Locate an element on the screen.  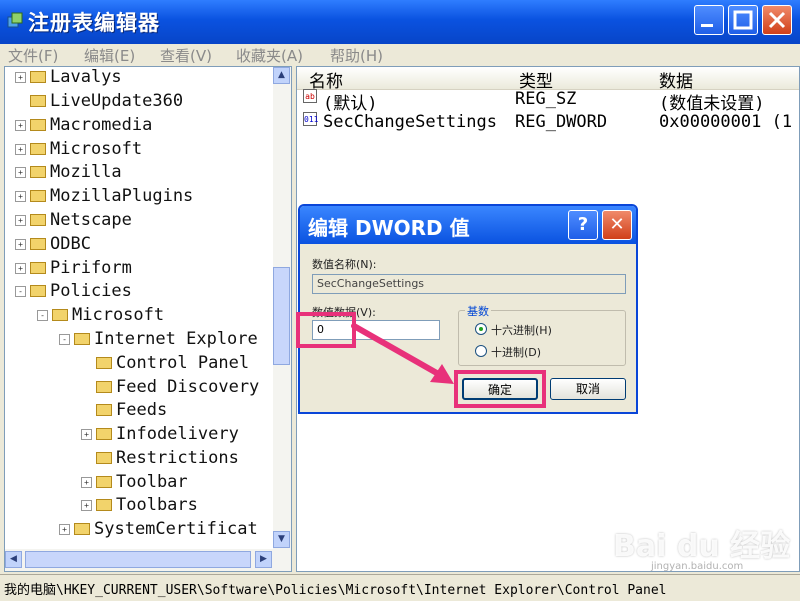
tree-node: - Microsoft is located at coordinates (100, 316).